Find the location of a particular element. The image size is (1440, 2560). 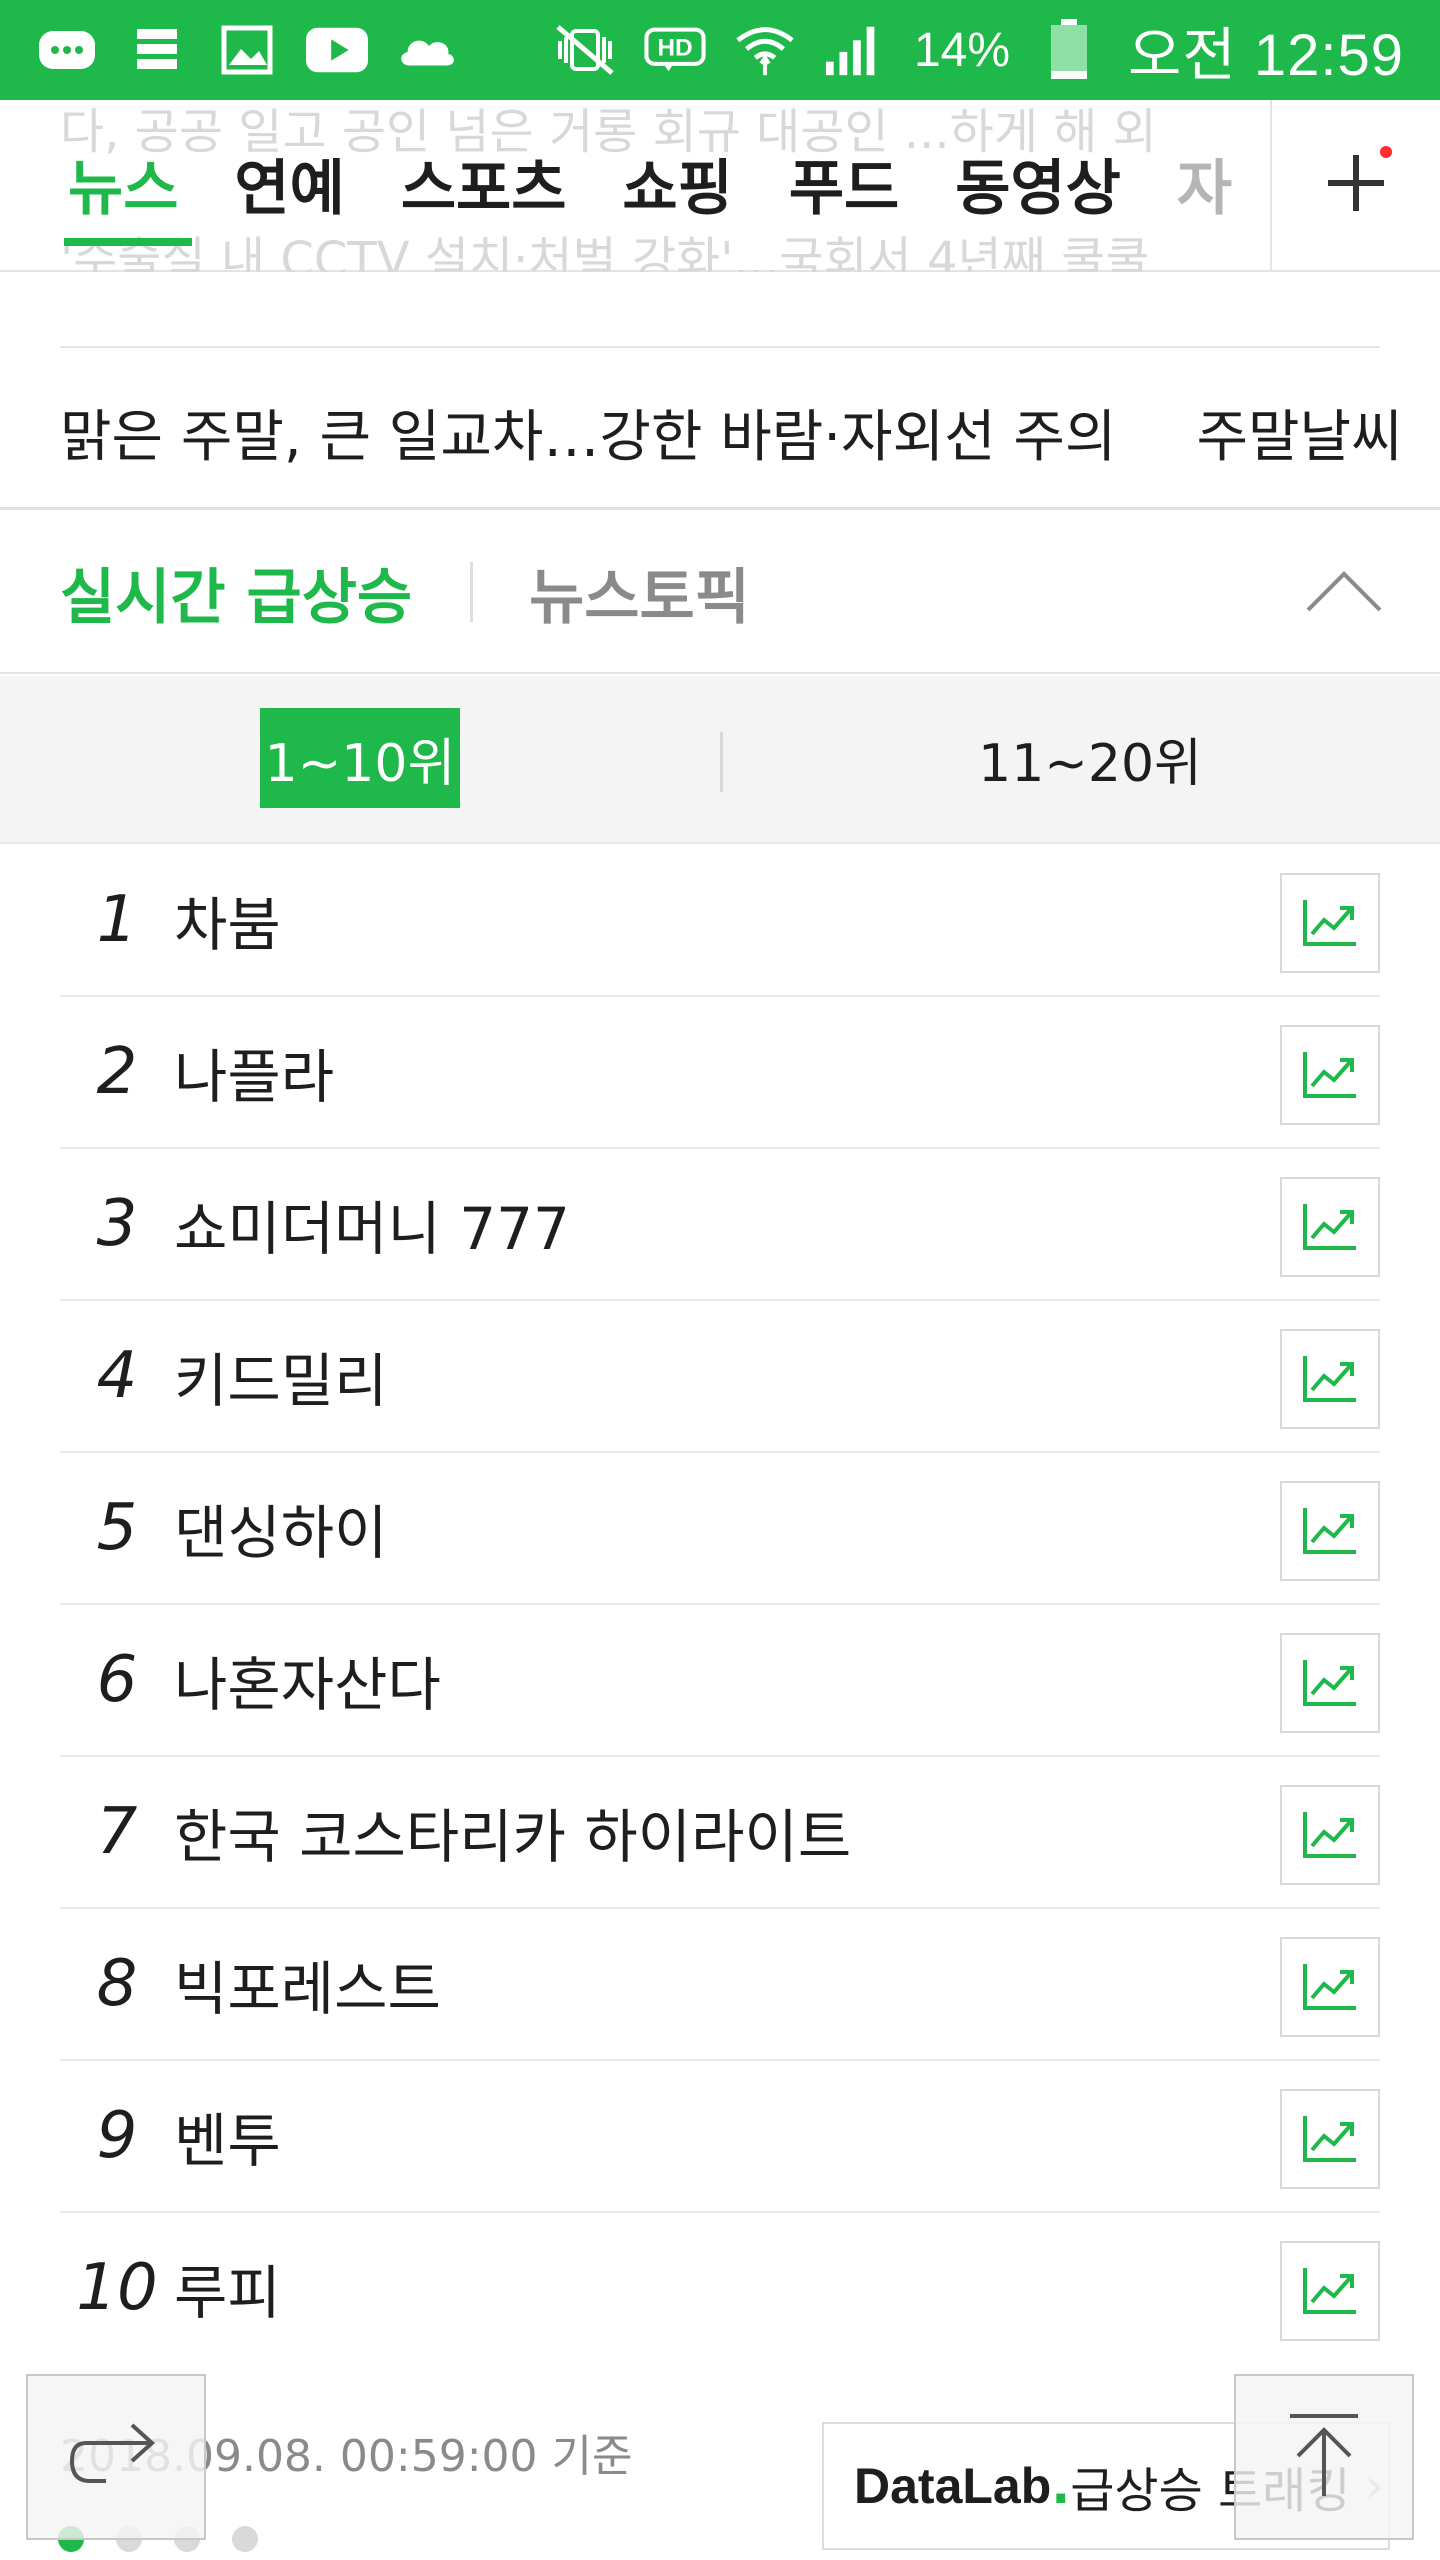

stack-icon is located at coordinates (157, 50).